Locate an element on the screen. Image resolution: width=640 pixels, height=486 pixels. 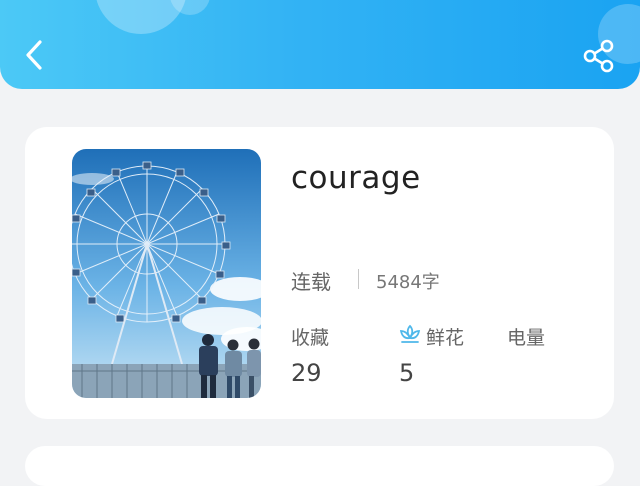
serial-status: 连载 is located at coordinates (311, 282).